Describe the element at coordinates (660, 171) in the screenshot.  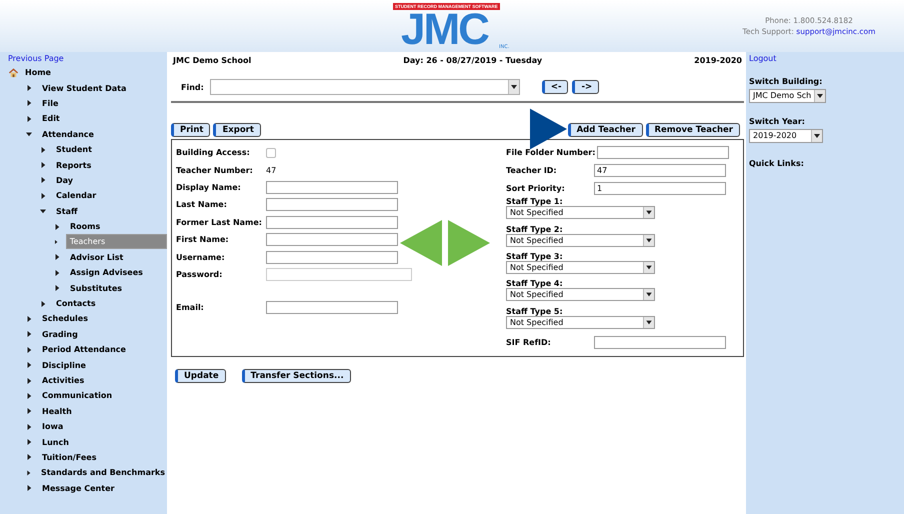
I see `input-field: 47` at that location.